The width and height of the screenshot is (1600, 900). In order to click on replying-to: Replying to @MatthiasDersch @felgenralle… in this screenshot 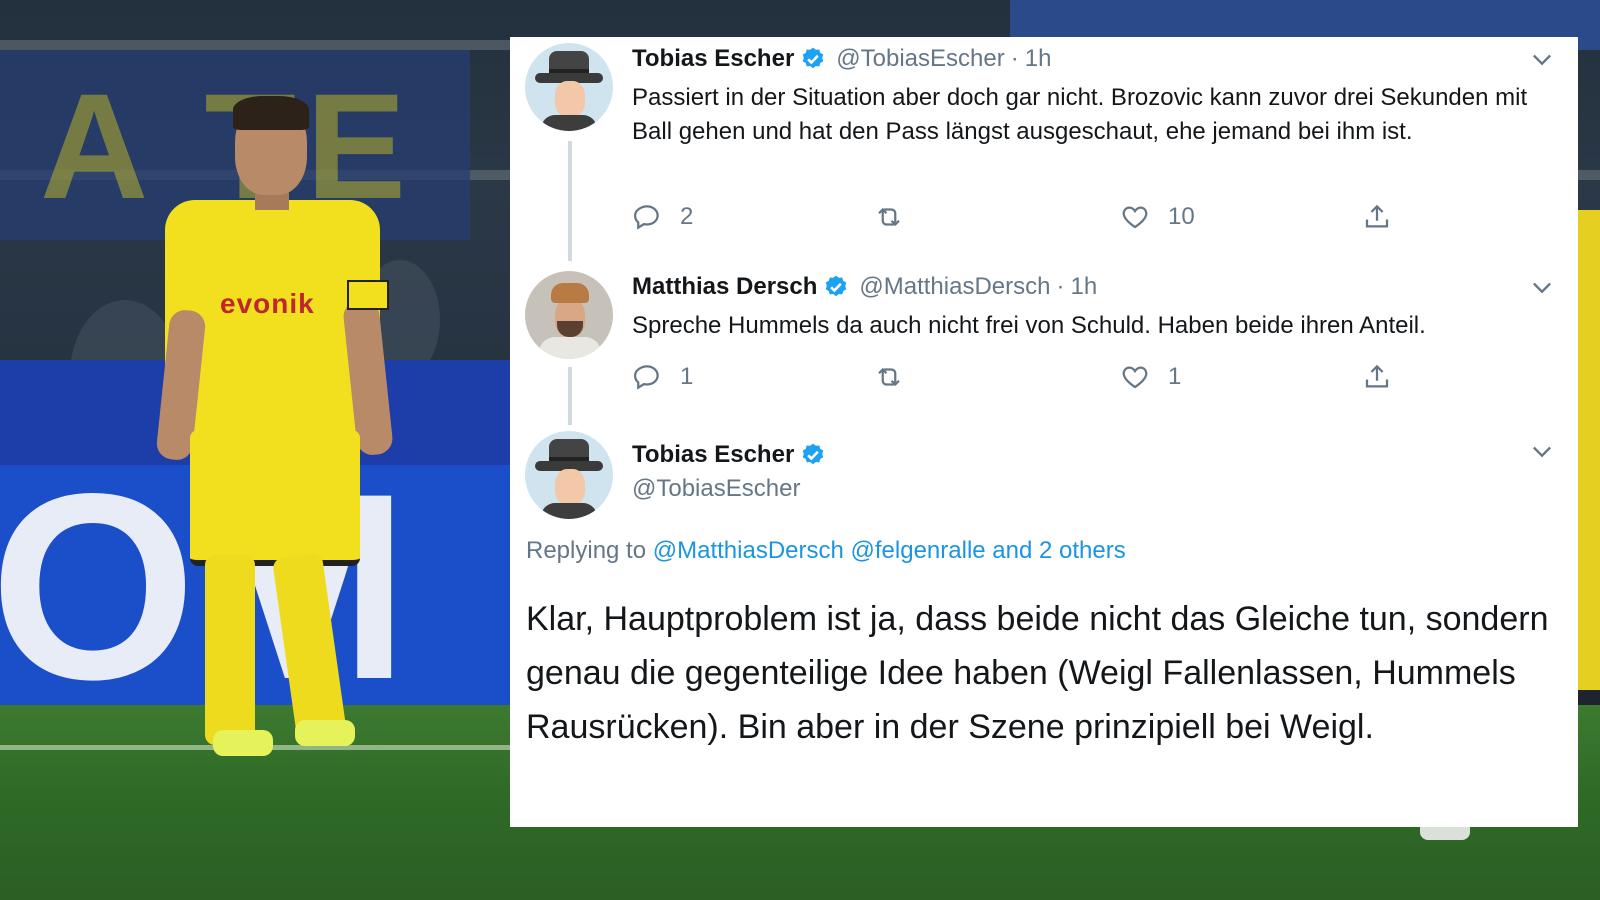, I will do `click(826, 551)`.